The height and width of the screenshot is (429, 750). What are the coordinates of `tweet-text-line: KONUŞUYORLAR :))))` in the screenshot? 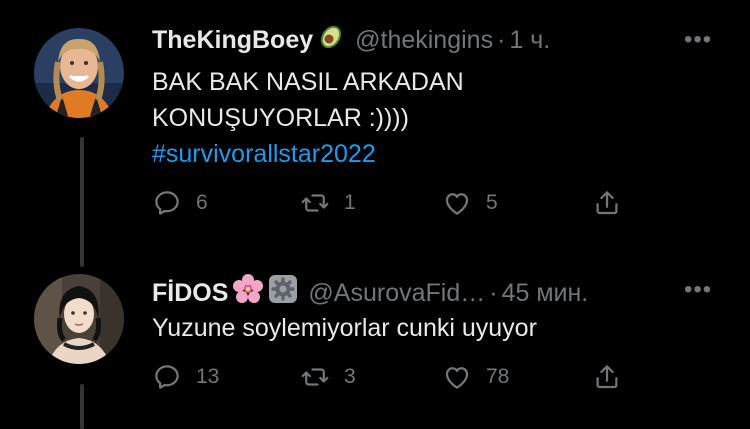 It's located at (280, 118).